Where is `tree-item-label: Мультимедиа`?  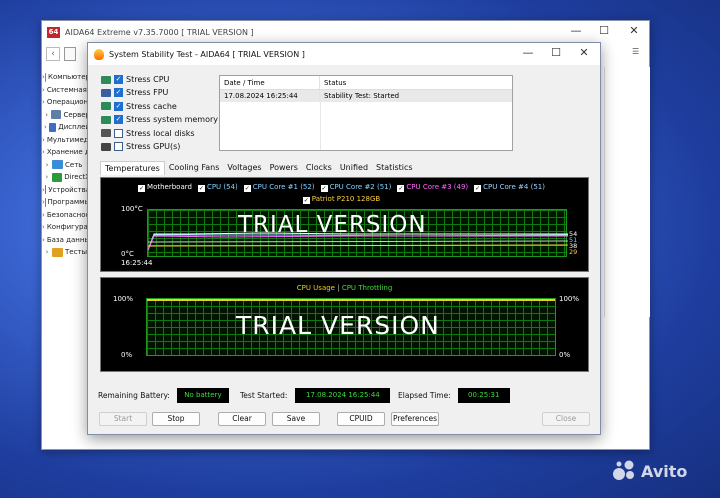 tree-item-label: Мультимедиа is located at coordinates (68, 139).